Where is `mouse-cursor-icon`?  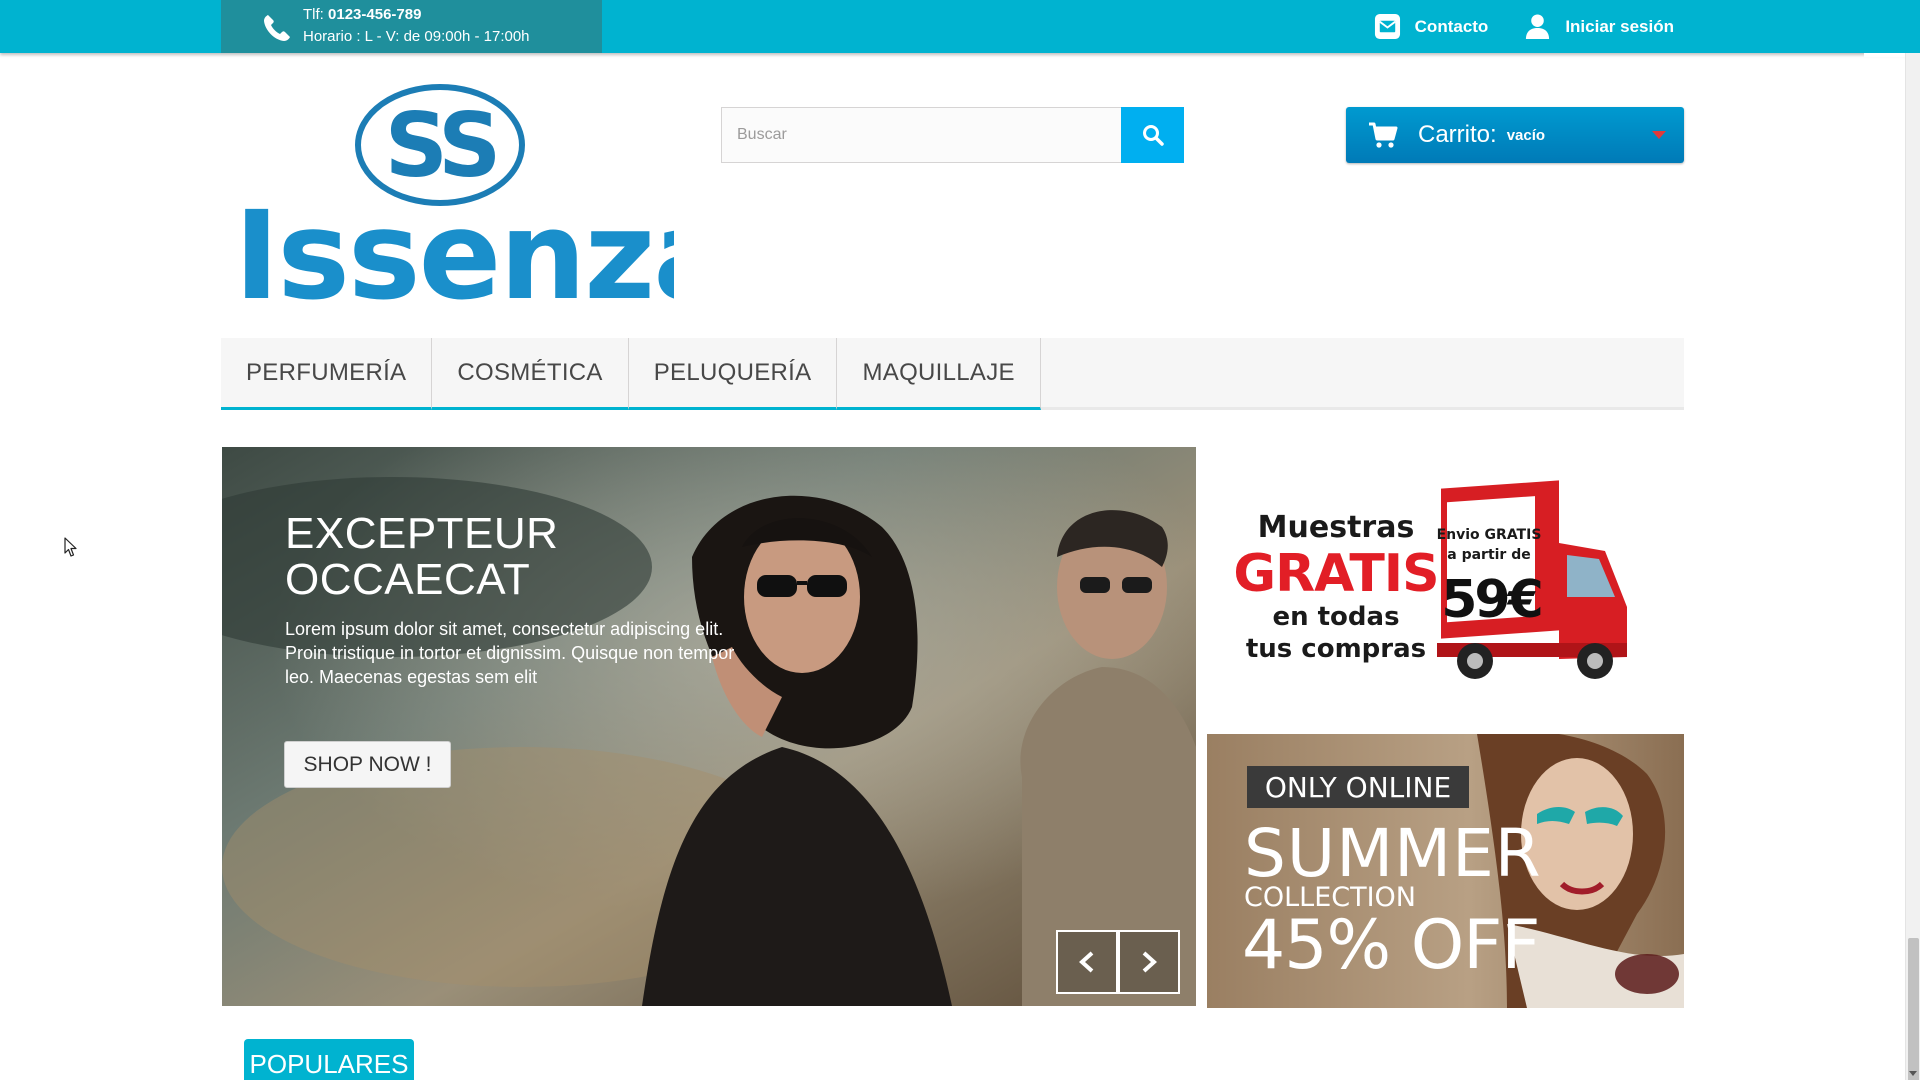
mouse-cursor-icon is located at coordinates (70, 547).